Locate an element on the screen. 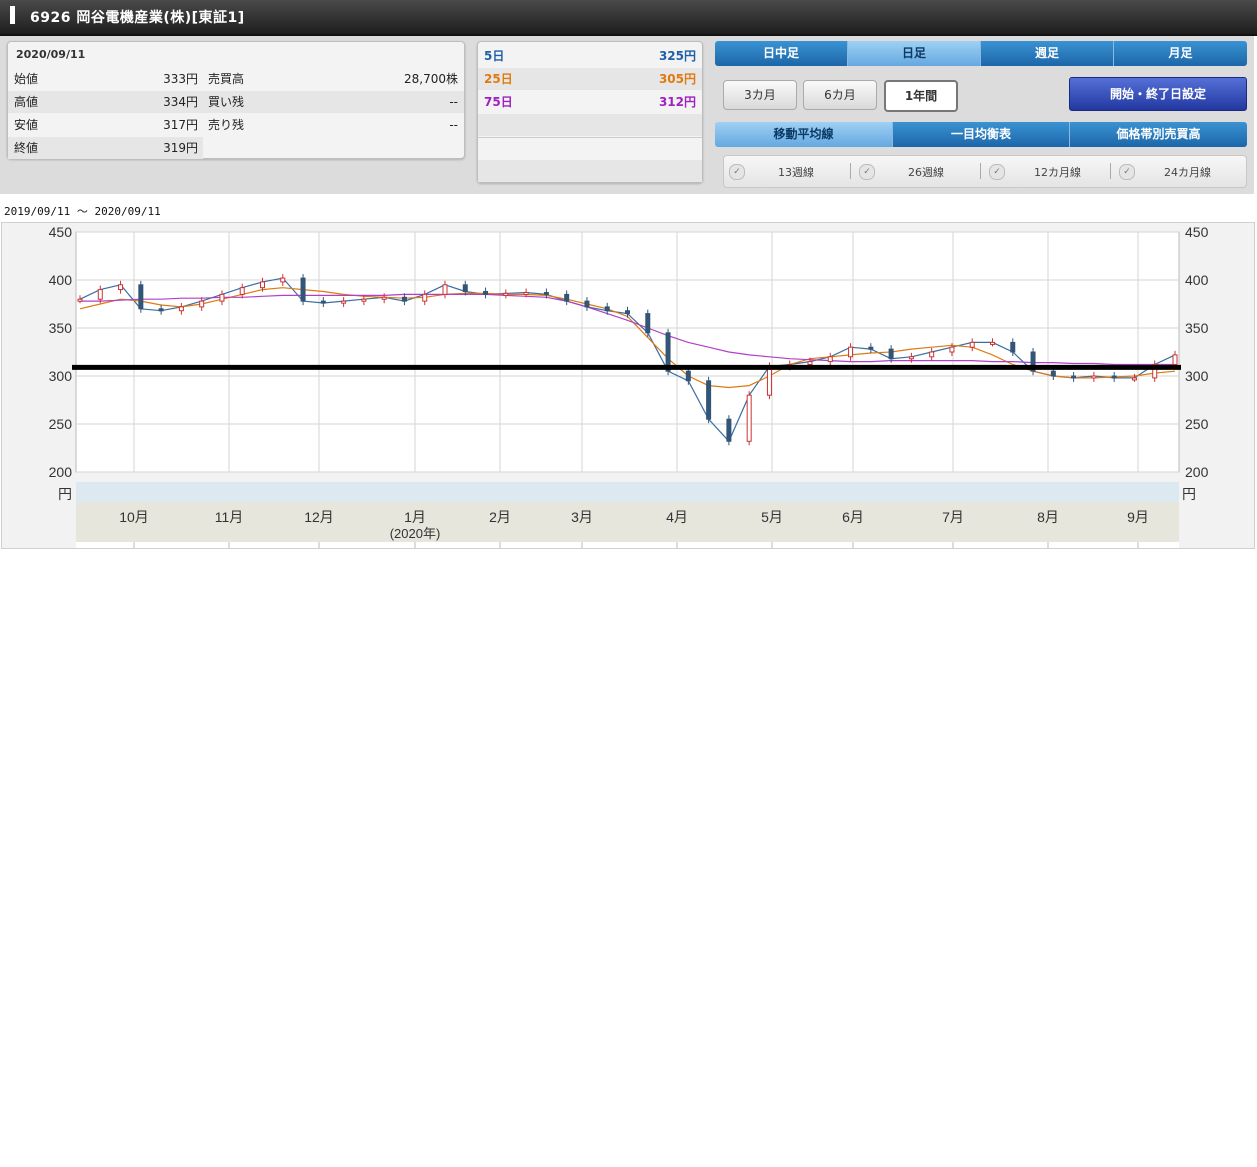  month-label: 6月 is located at coordinates (853, 517).